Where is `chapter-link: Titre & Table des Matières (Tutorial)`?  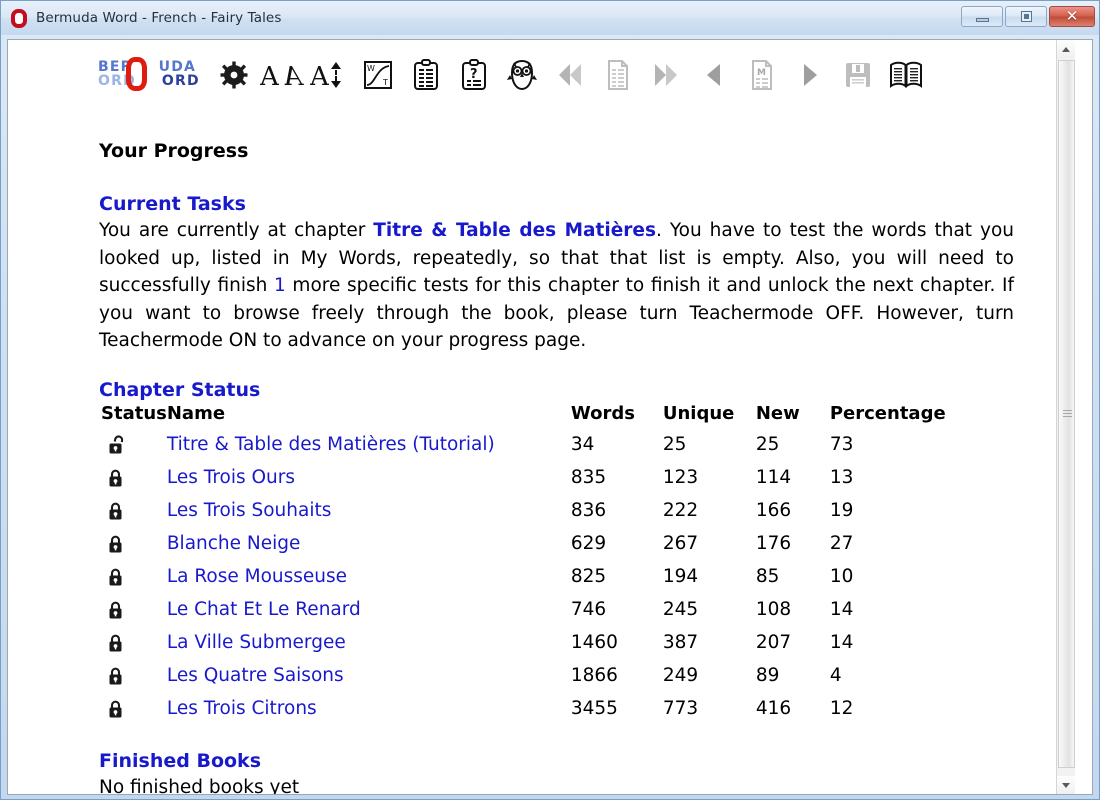 chapter-link: Titre & Table des Matières (Tutorial) is located at coordinates (331, 444).